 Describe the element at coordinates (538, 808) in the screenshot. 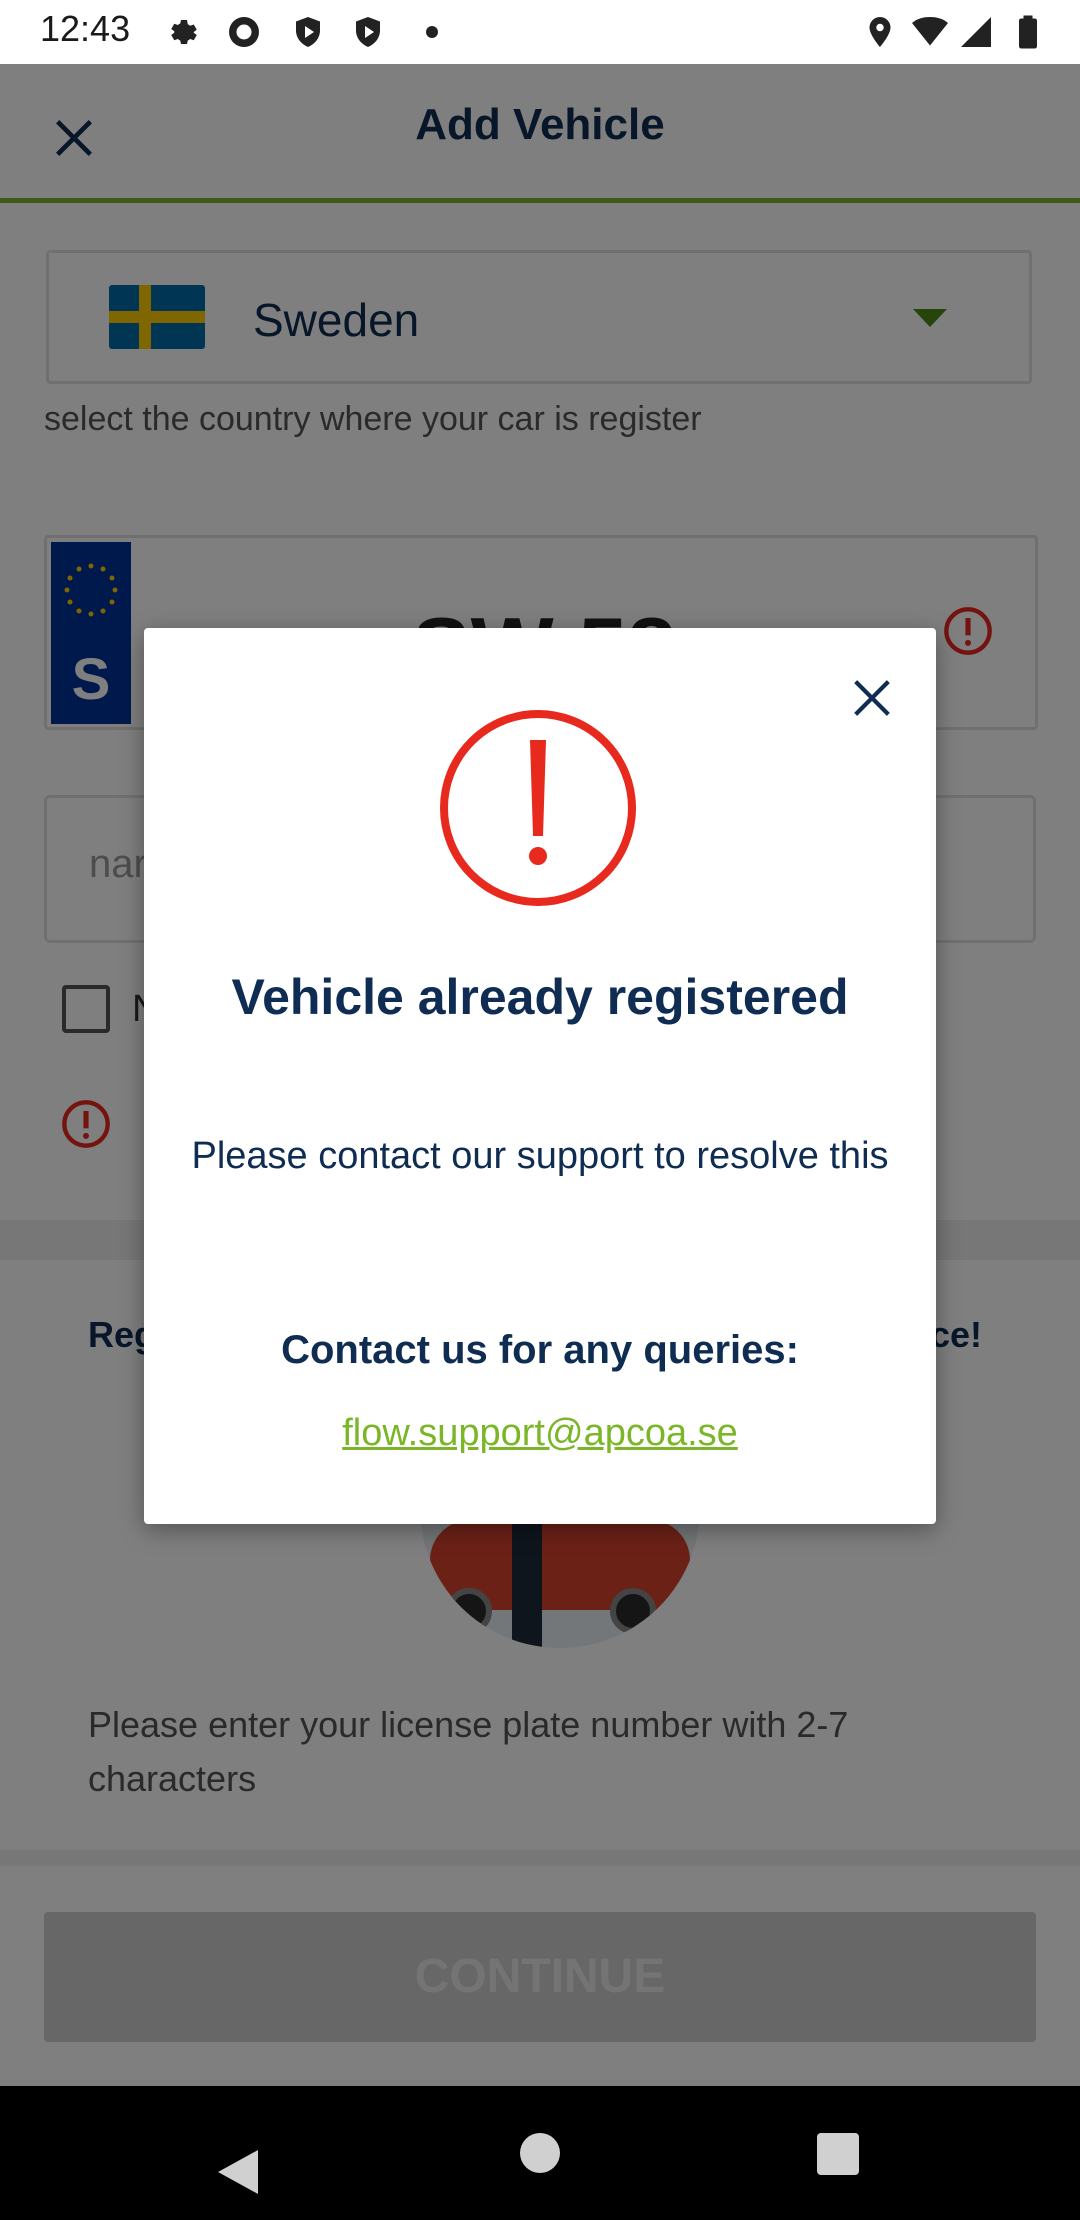

I see `alert-icon` at that location.